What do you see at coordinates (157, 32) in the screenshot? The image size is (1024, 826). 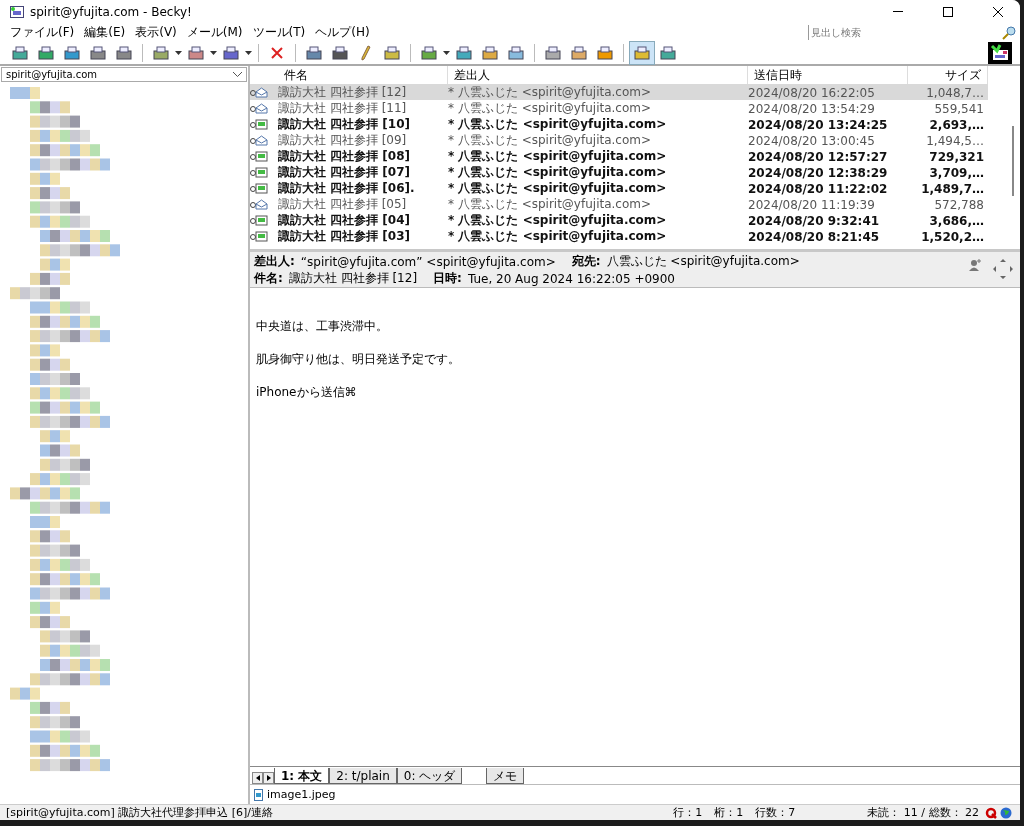 I see `menu-item: 表示(V)` at bounding box center [157, 32].